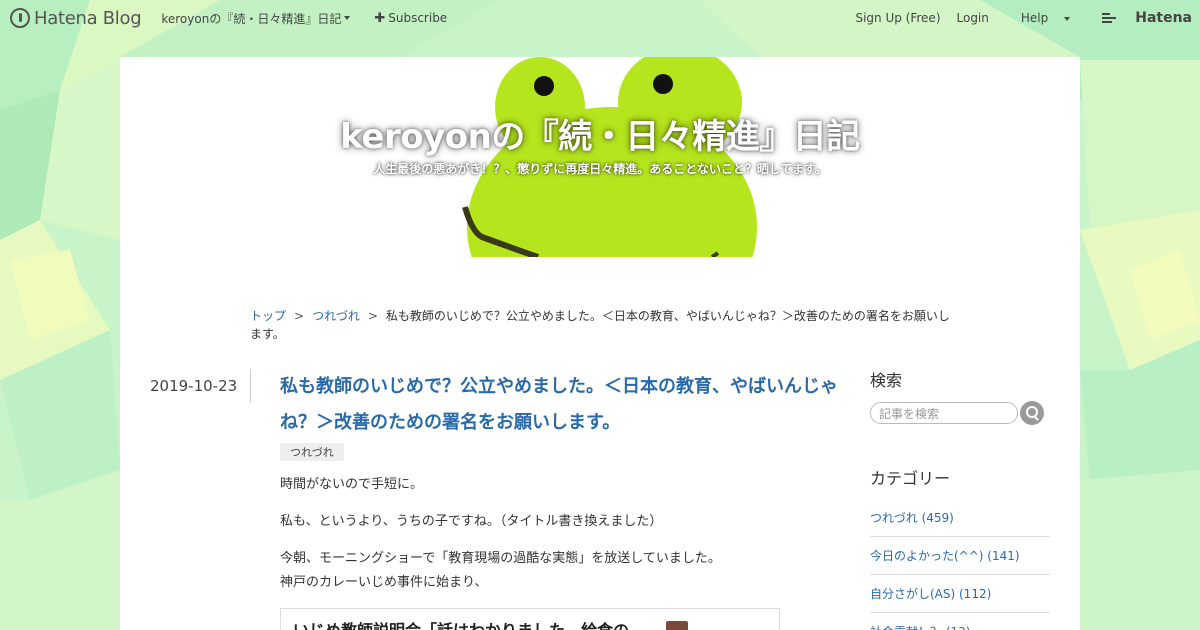  What do you see at coordinates (973, 18) in the screenshot?
I see `login-link: Login` at bounding box center [973, 18].